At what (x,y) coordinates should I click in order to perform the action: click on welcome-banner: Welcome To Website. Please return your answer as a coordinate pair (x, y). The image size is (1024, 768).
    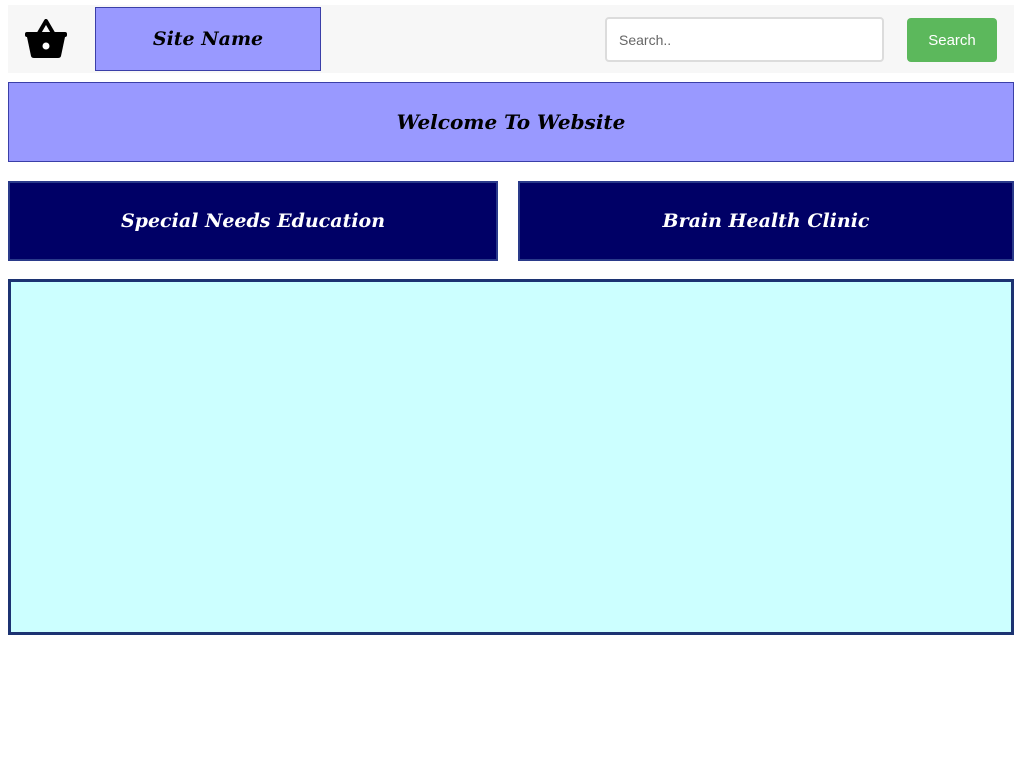
    Looking at the image, I should click on (511, 122).